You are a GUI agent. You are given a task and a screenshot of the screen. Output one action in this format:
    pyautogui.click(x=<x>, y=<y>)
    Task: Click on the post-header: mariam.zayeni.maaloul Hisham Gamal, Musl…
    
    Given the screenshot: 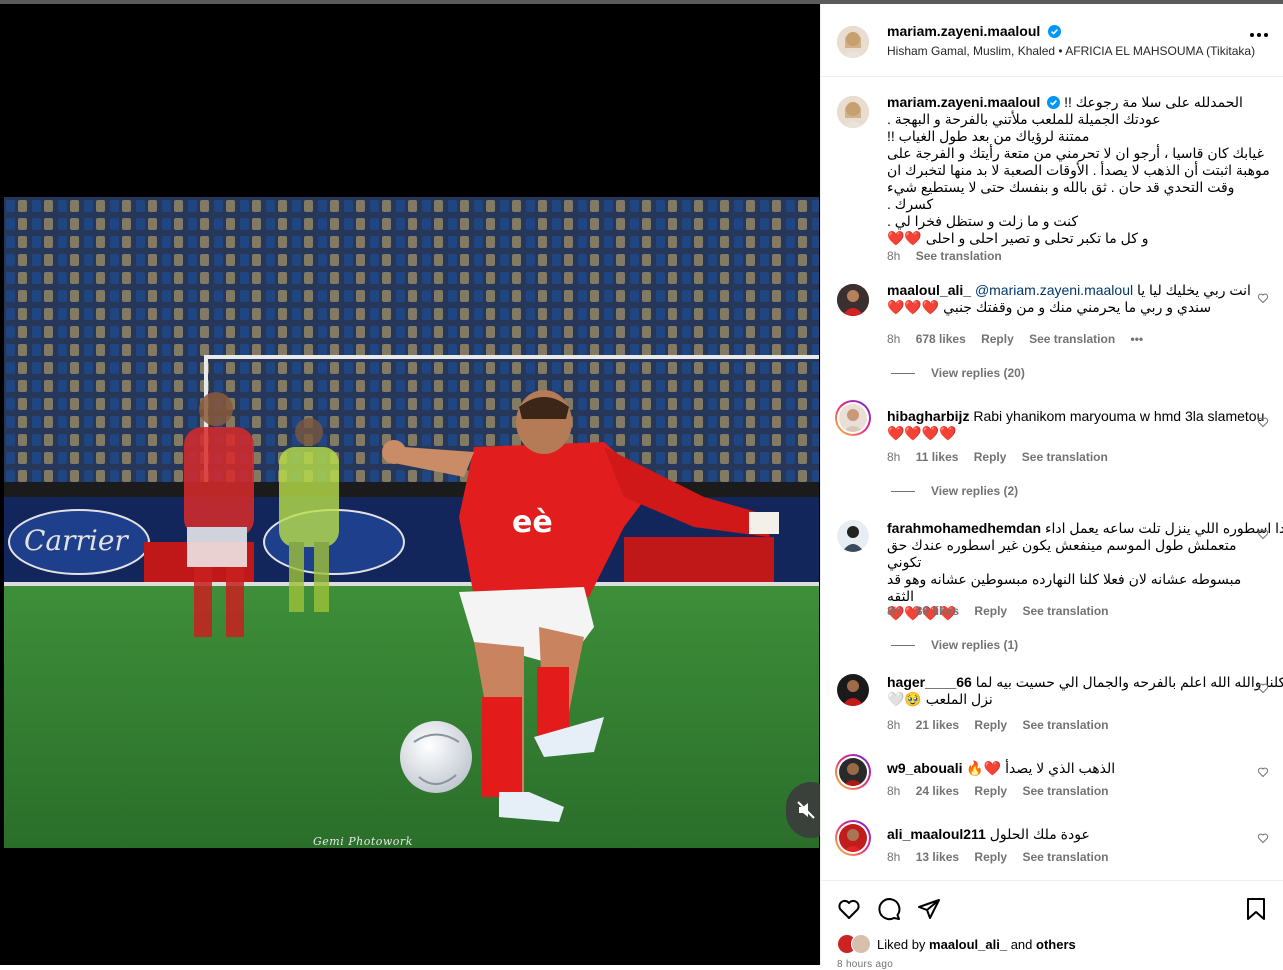 What is the action you would take?
    pyautogui.click(x=1052, y=40)
    